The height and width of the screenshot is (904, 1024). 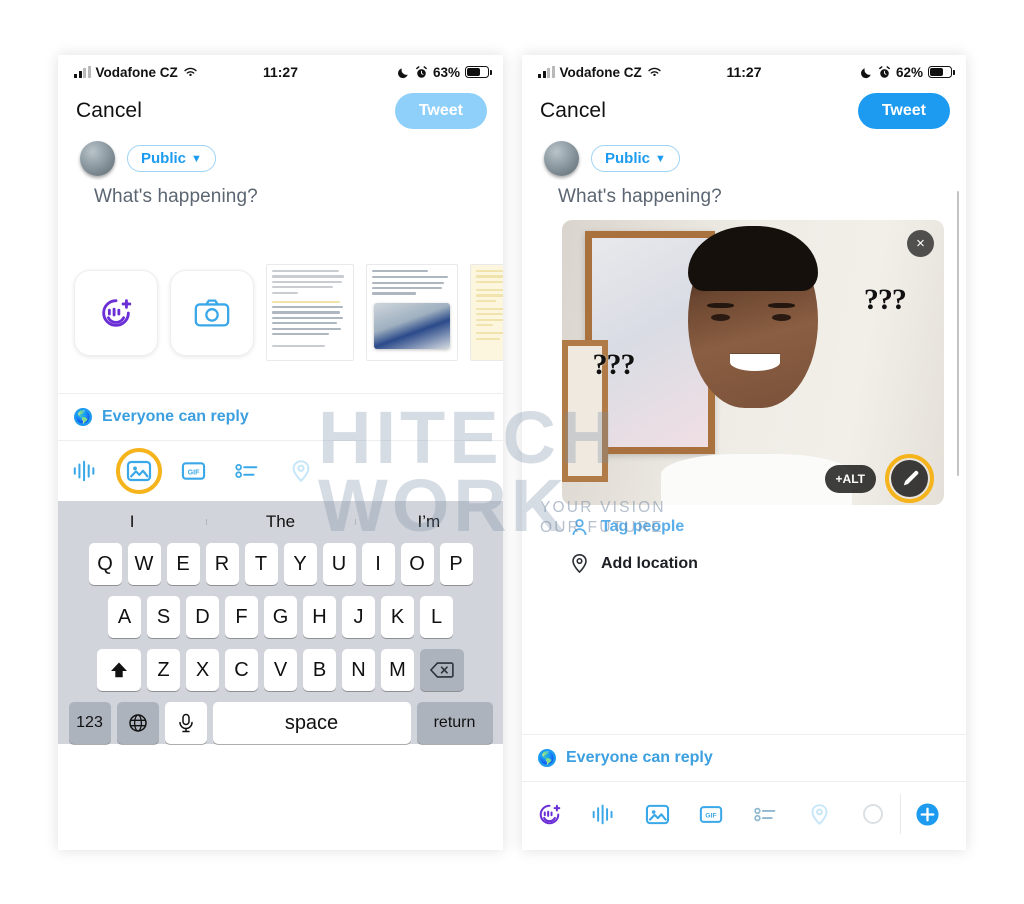 What do you see at coordinates (378, 564) in the screenshot?
I see `key-i: I` at bounding box center [378, 564].